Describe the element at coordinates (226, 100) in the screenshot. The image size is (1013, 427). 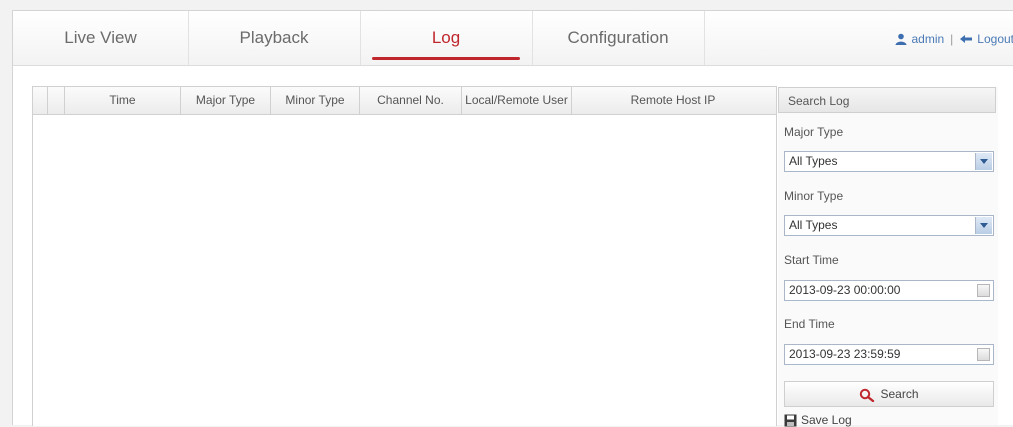
I see `header-major-type: Major Type` at that location.